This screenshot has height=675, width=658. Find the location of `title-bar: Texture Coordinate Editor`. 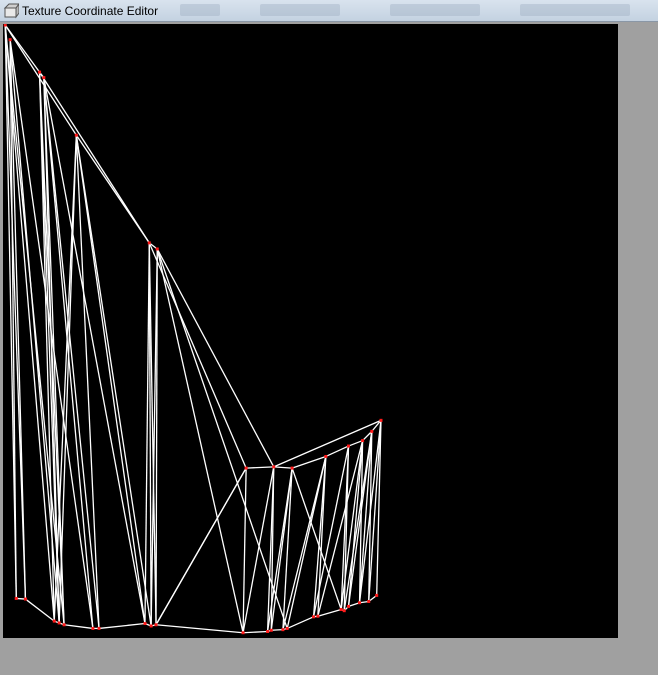

title-bar: Texture Coordinate Editor is located at coordinates (329, 11).